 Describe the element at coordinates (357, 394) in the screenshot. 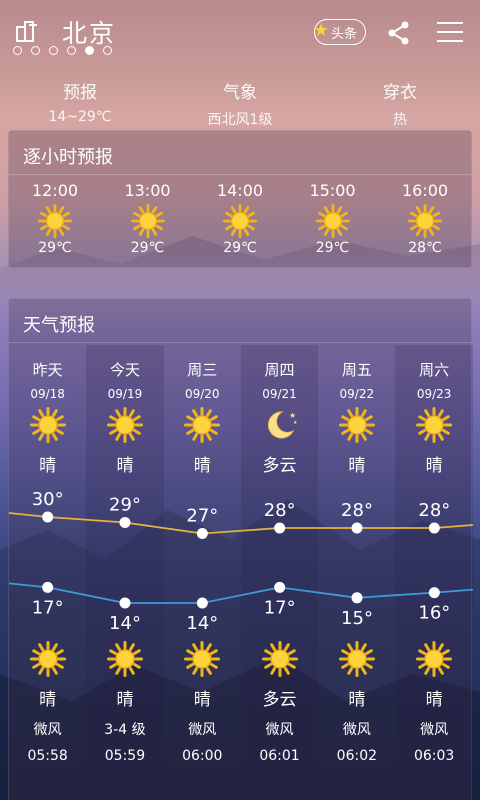

I see `day-date: 09/22` at that location.